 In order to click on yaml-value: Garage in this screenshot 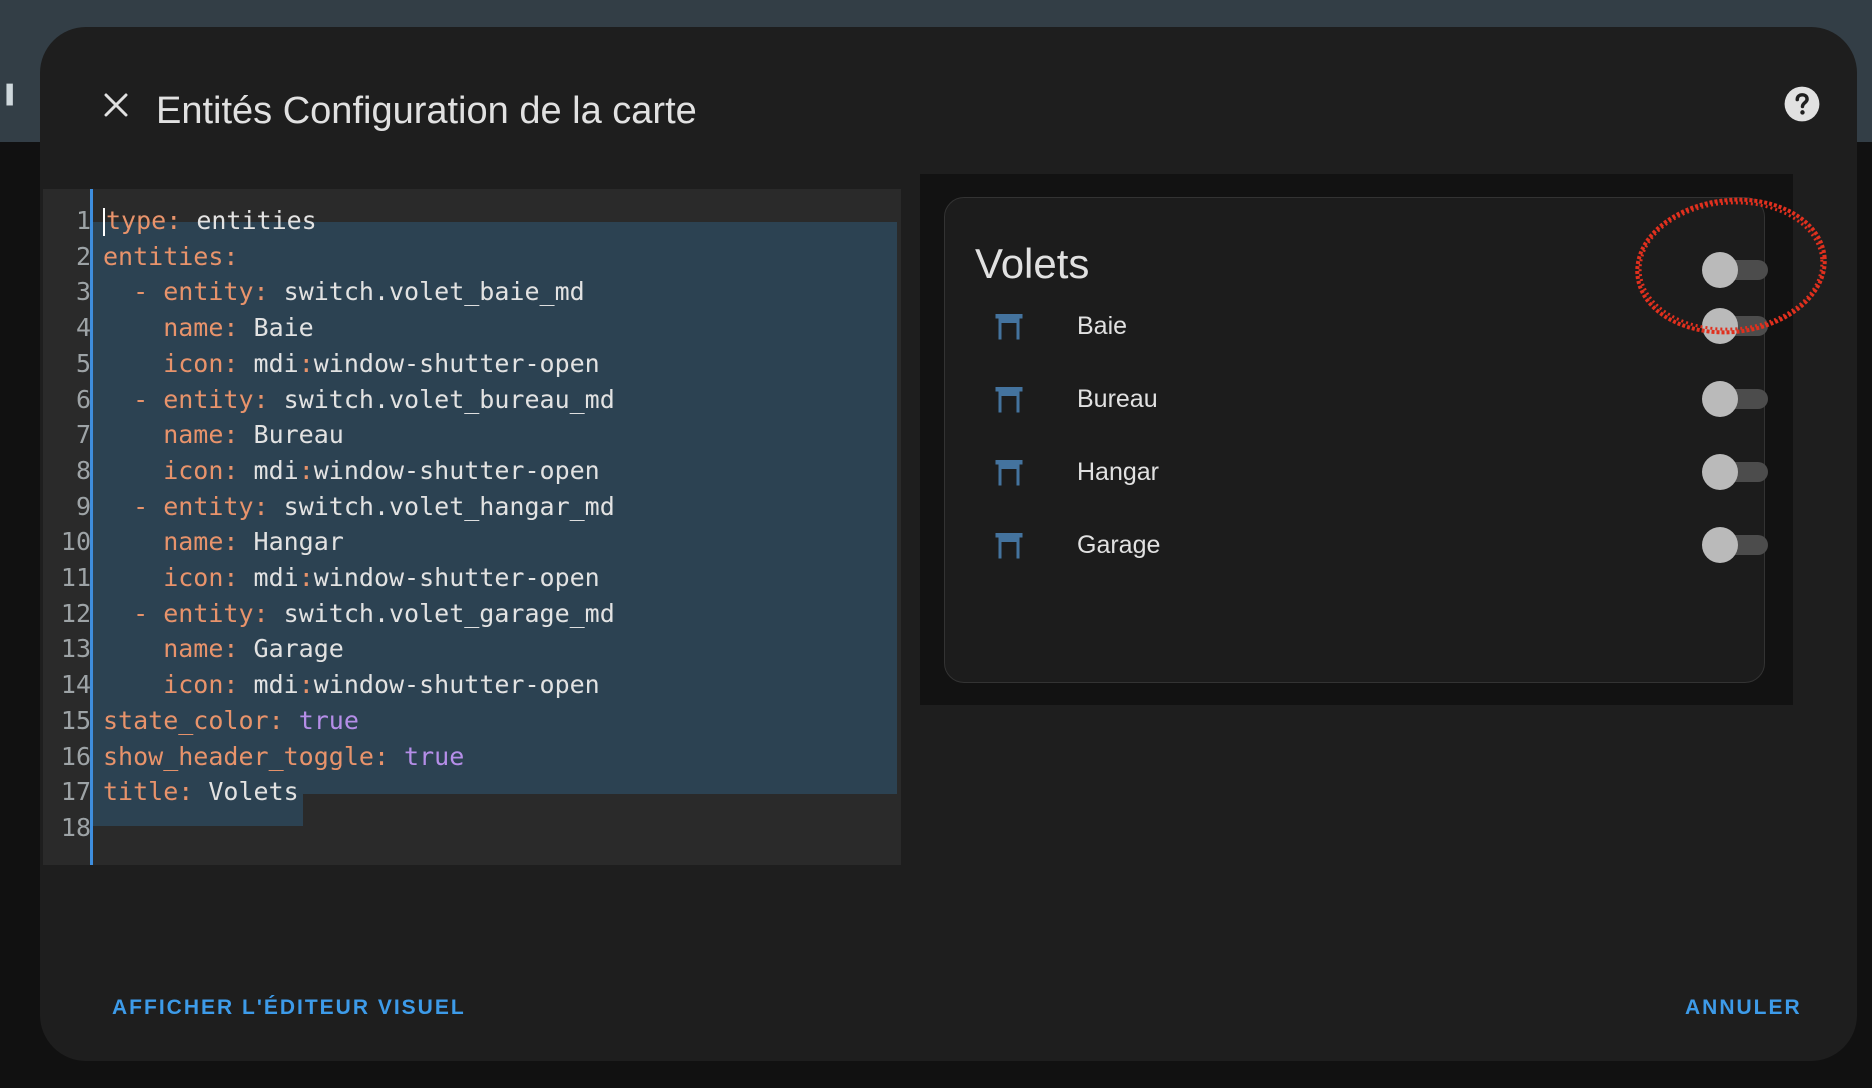, I will do `click(298, 649)`.